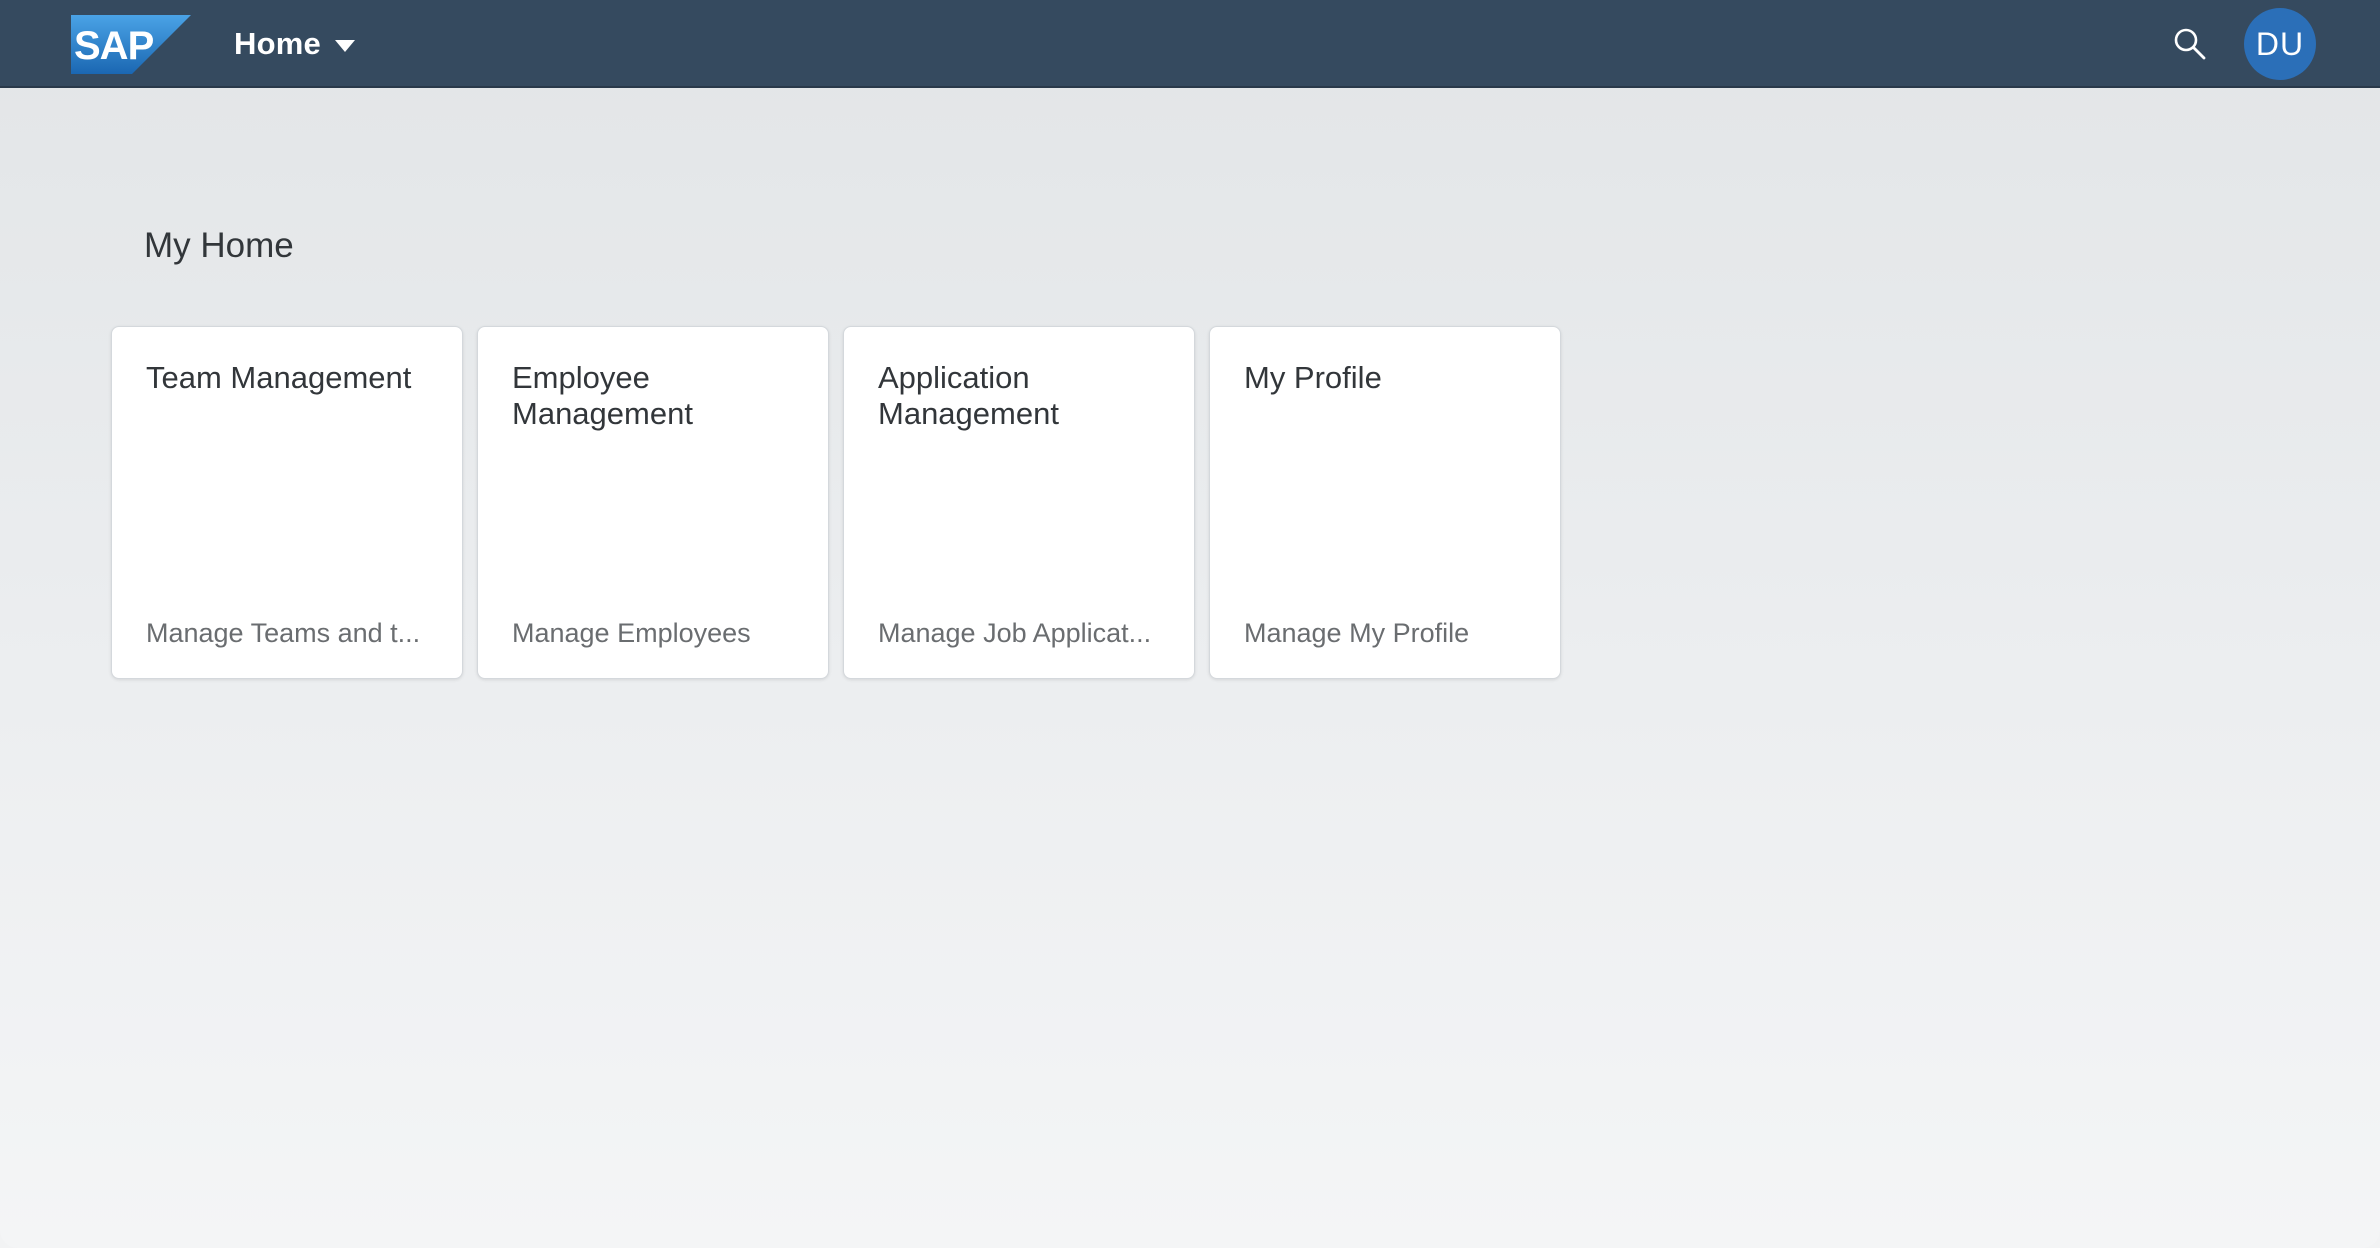  I want to click on shell-header: SAP Home DU, so click(1190, 44).